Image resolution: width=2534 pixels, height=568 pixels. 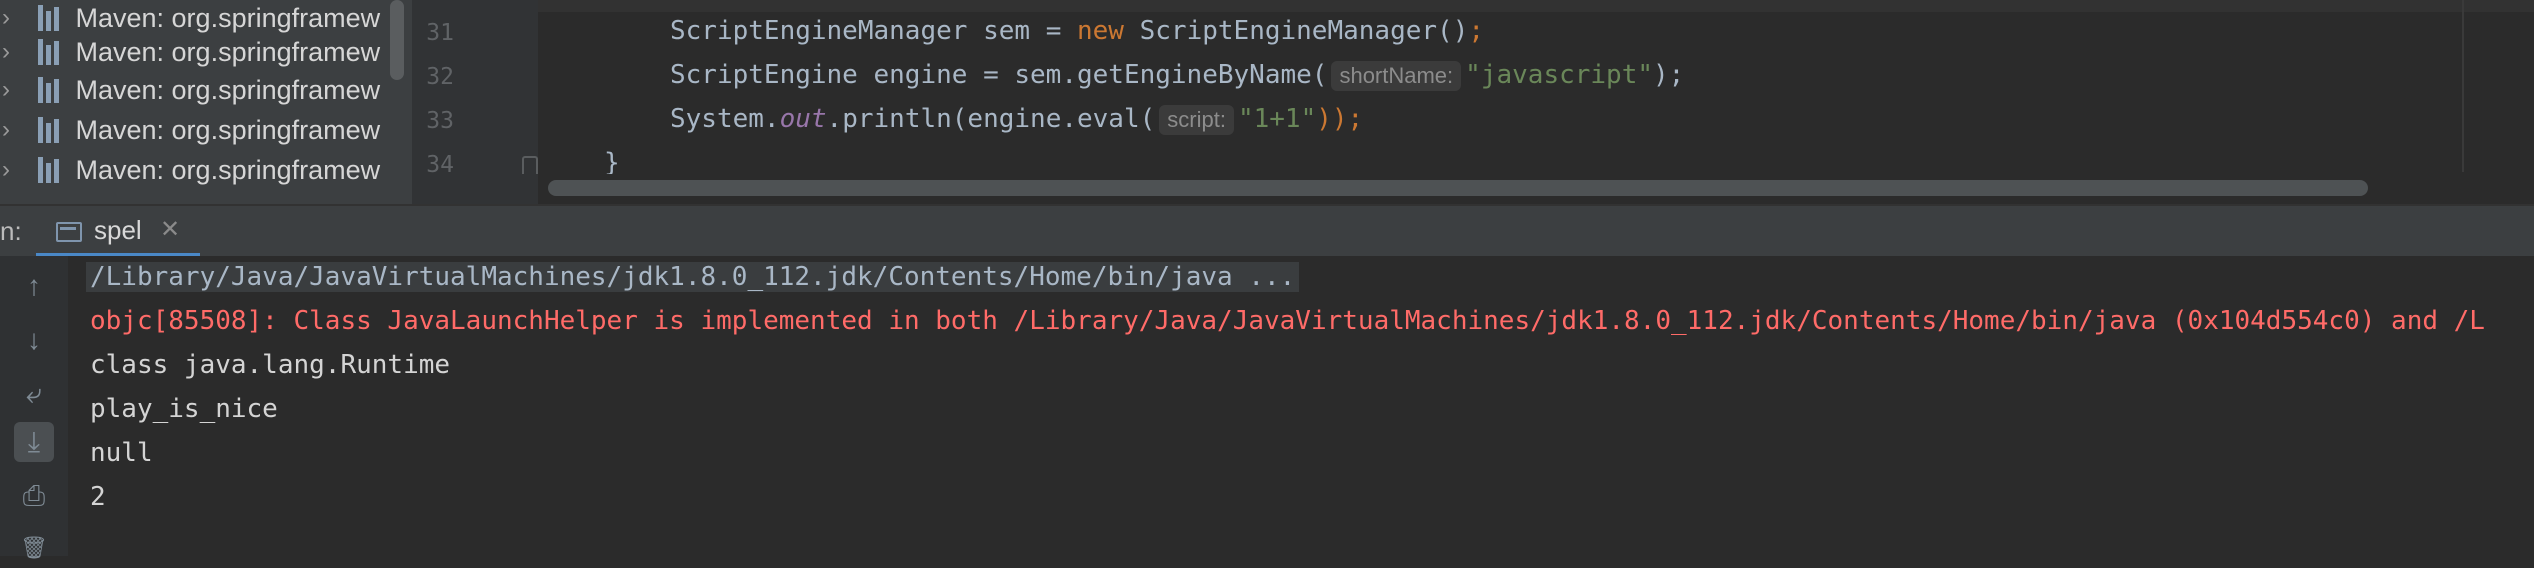 What do you see at coordinates (34, 286) in the screenshot?
I see `up-arrow-icon: ↑` at bounding box center [34, 286].